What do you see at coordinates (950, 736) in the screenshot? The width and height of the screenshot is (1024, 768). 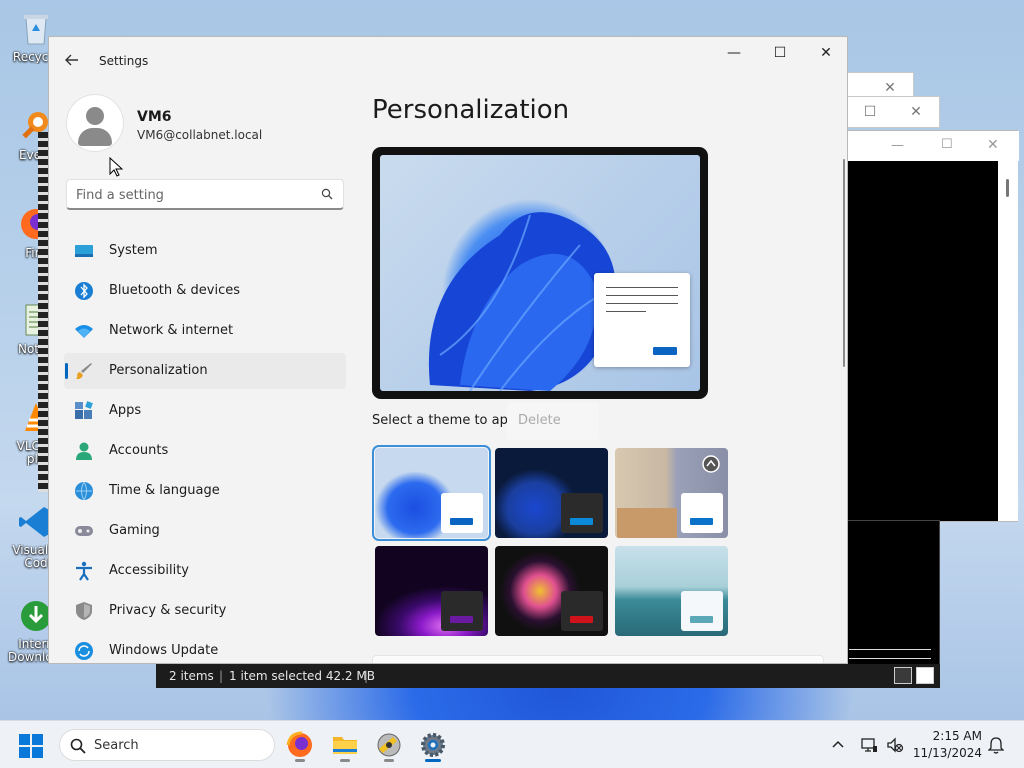 I see `clock-time: 2:15 AM` at bounding box center [950, 736].